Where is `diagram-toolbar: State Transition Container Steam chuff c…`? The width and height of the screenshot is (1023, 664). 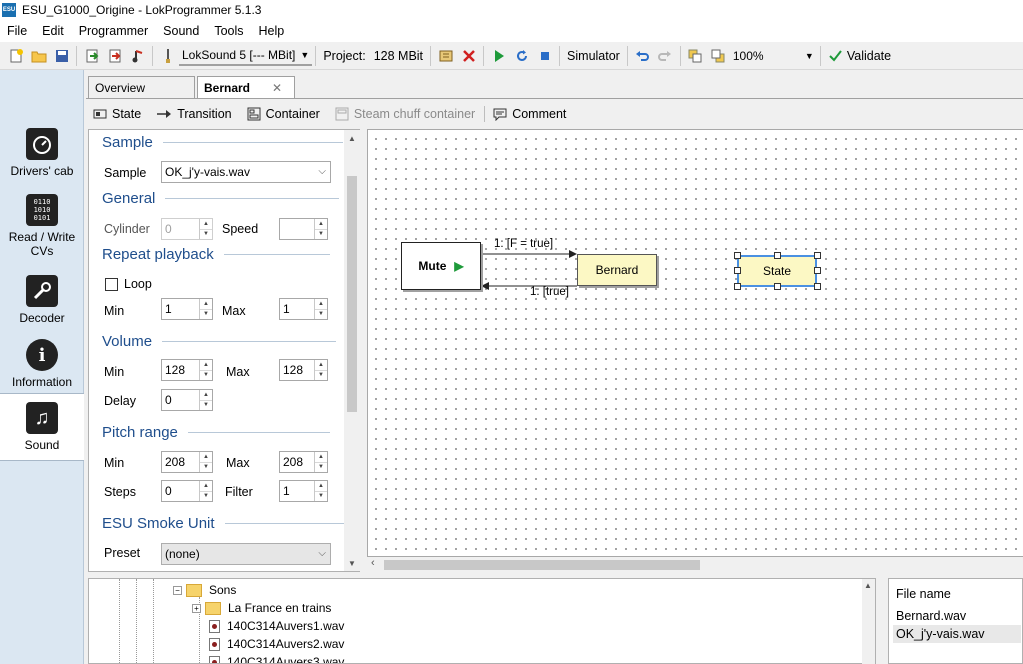
diagram-toolbar: State Transition Container Steam chuff c… is located at coordinates (554, 114).